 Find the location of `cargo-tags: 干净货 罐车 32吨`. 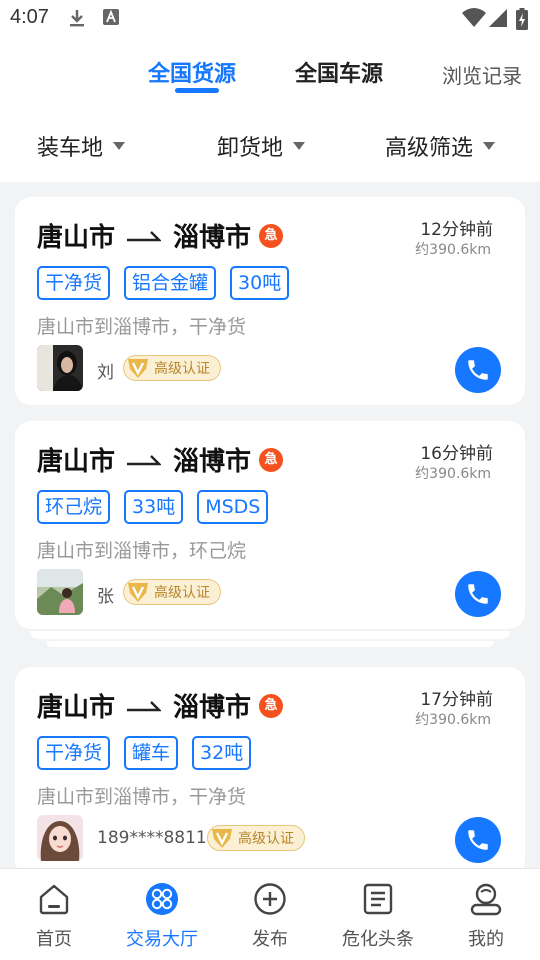

cargo-tags: 干净货 罐车 32吨 is located at coordinates (151, 753).